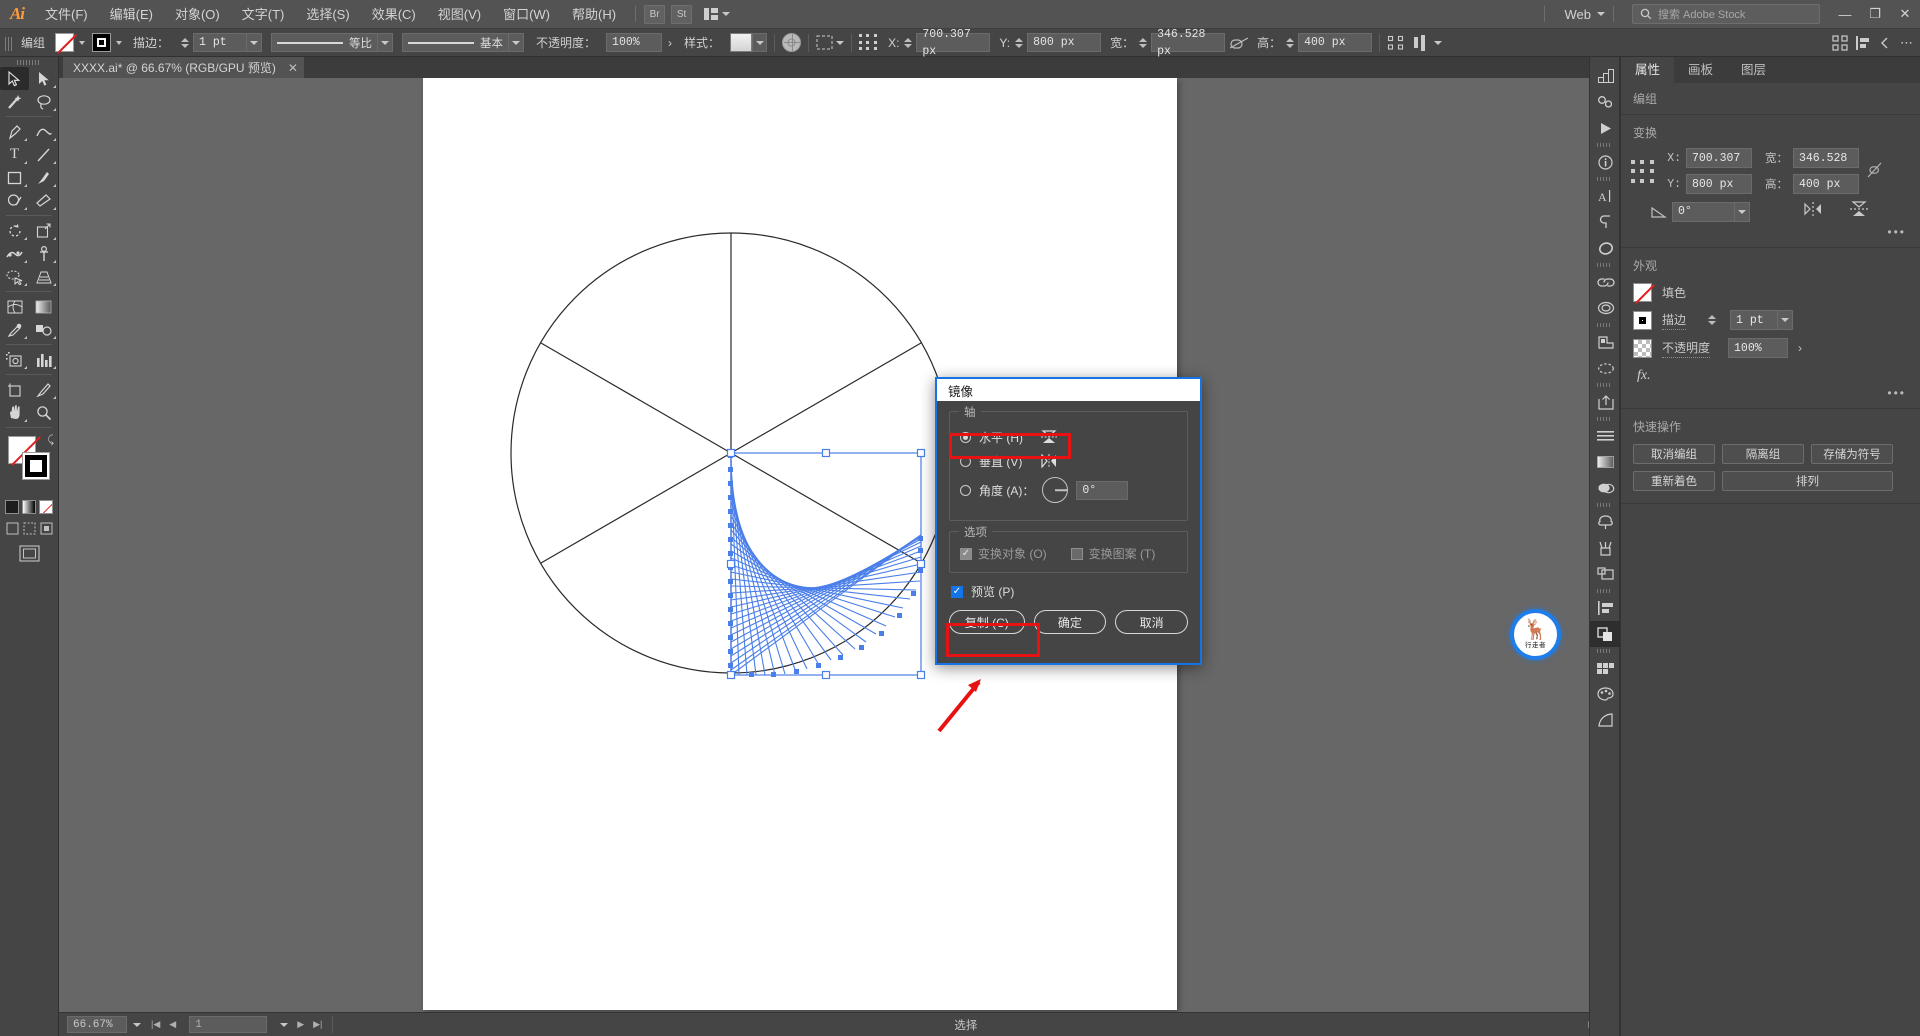 The image size is (1920, 1036). I want to click on check-transform-object-row: 变换对象 (O), so click(1003, 553).